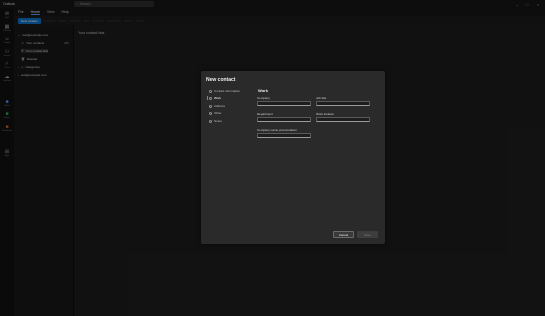 Image resolution: width=545 pixels, height=316 pixels. What do you see at coordinates (343, 234) in the screenshot?
I see `cancel-button: Cancel` at bounding box center [343, 234].